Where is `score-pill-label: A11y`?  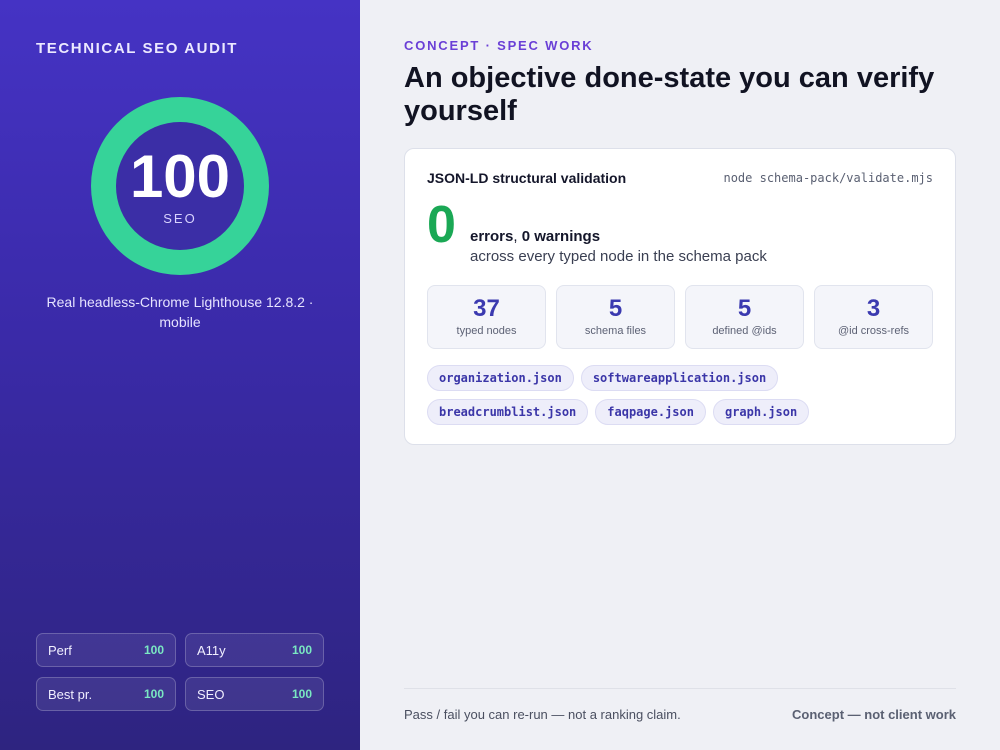 score-pill-label: A11y is located at coordinates (211, 650).